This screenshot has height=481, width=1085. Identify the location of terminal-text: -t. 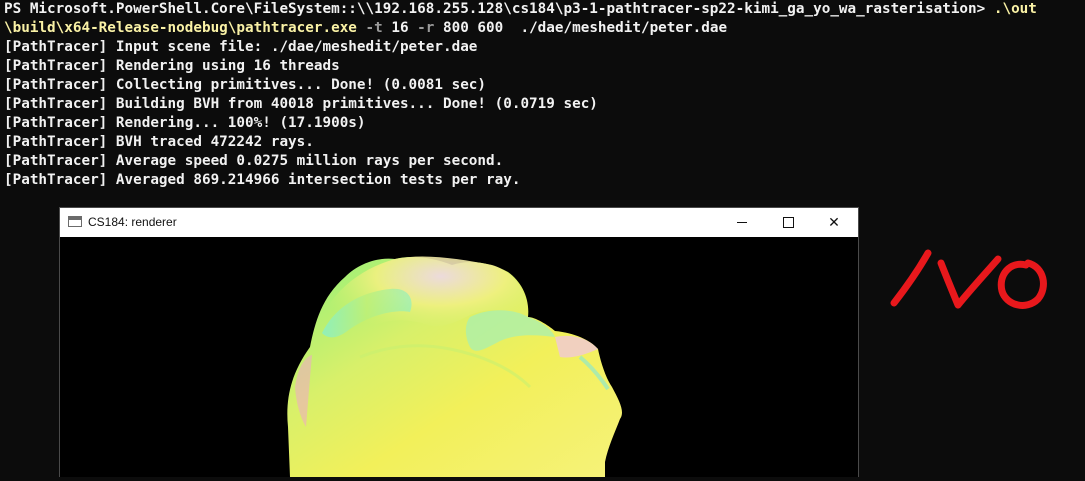
(374, 28).